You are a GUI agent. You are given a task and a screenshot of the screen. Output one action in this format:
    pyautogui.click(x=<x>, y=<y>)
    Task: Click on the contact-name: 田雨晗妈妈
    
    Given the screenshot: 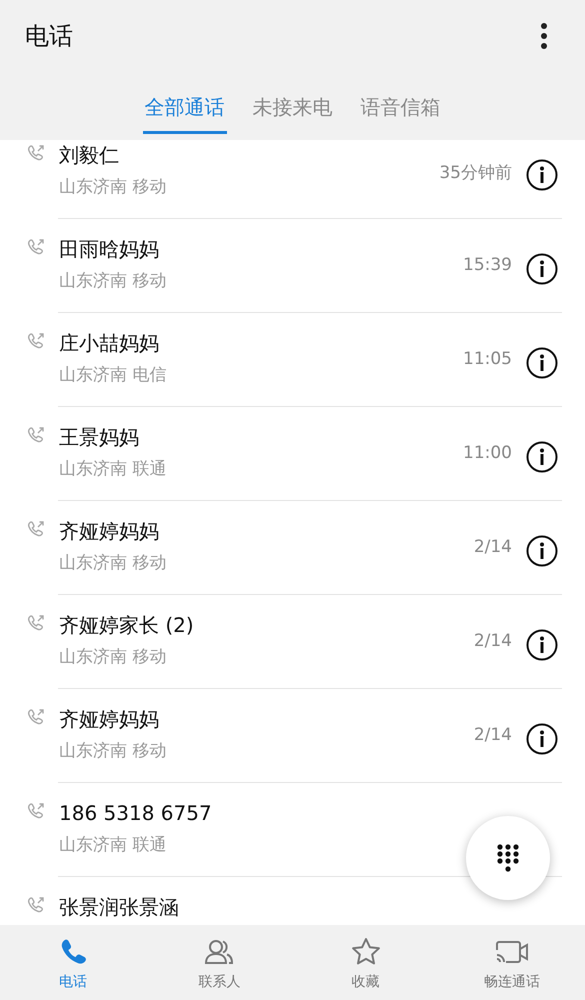 What is the action you would take?
    pyautogui.click(x=109, y=249)
    